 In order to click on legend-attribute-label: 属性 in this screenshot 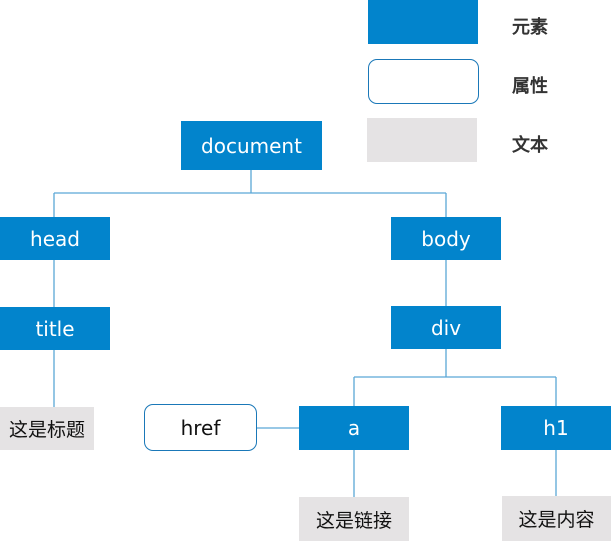, I will do `click(530, 86)`.